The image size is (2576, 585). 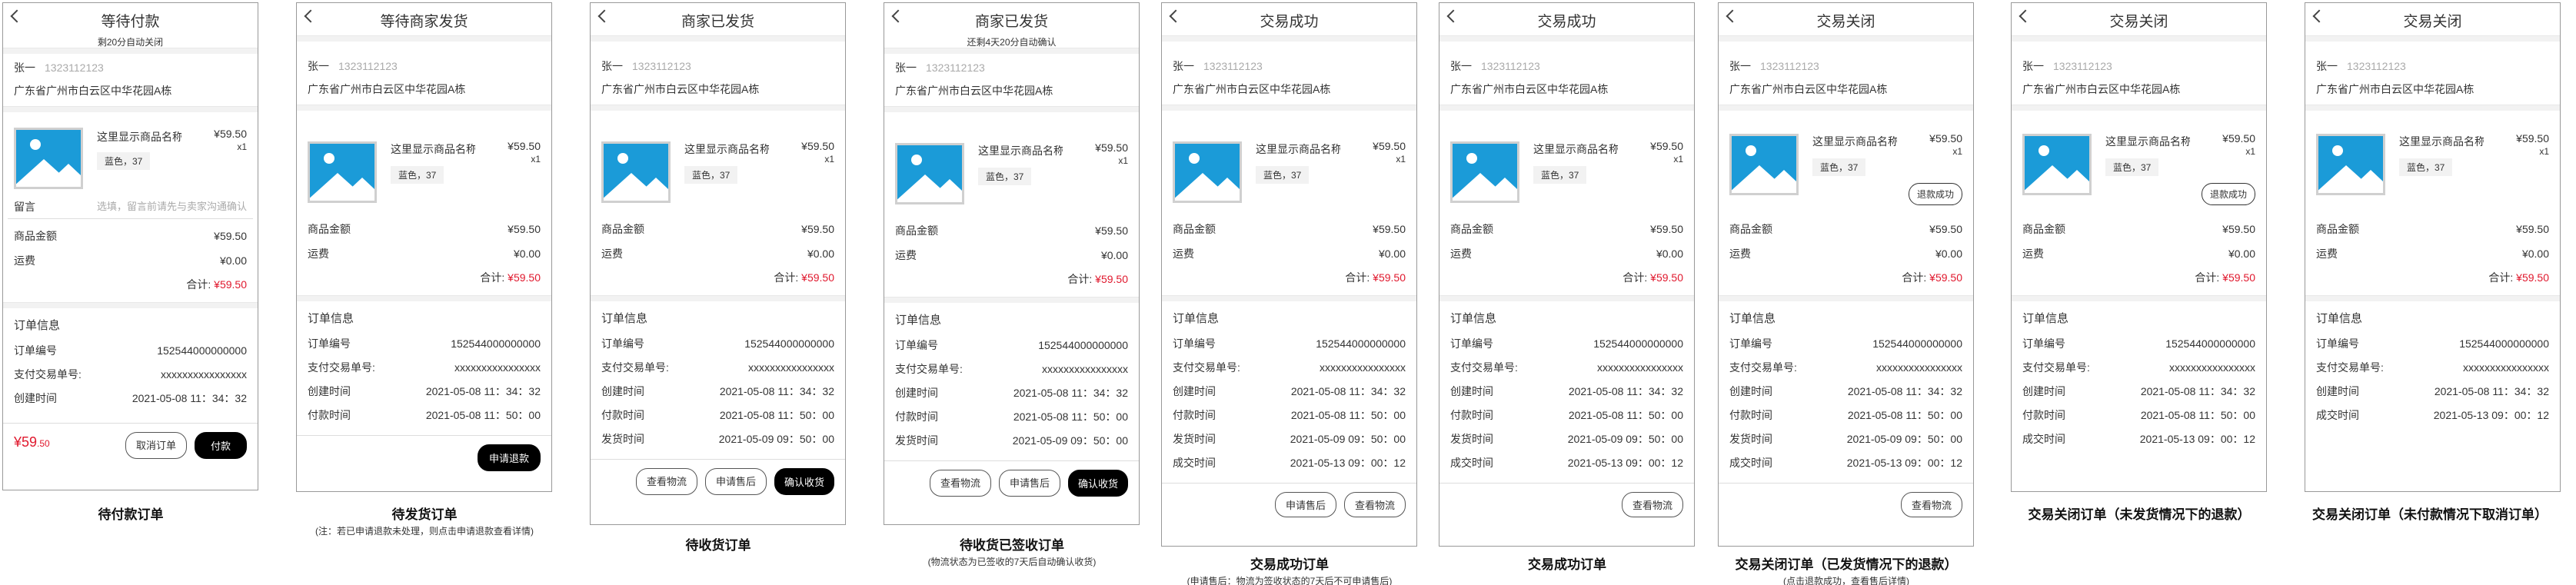 What do you see at coordinates (1363, 367) in the screenshot?
I see `trade-no: xxxxxxxxxxxxxxxx` at bounding box center [1363, 367].